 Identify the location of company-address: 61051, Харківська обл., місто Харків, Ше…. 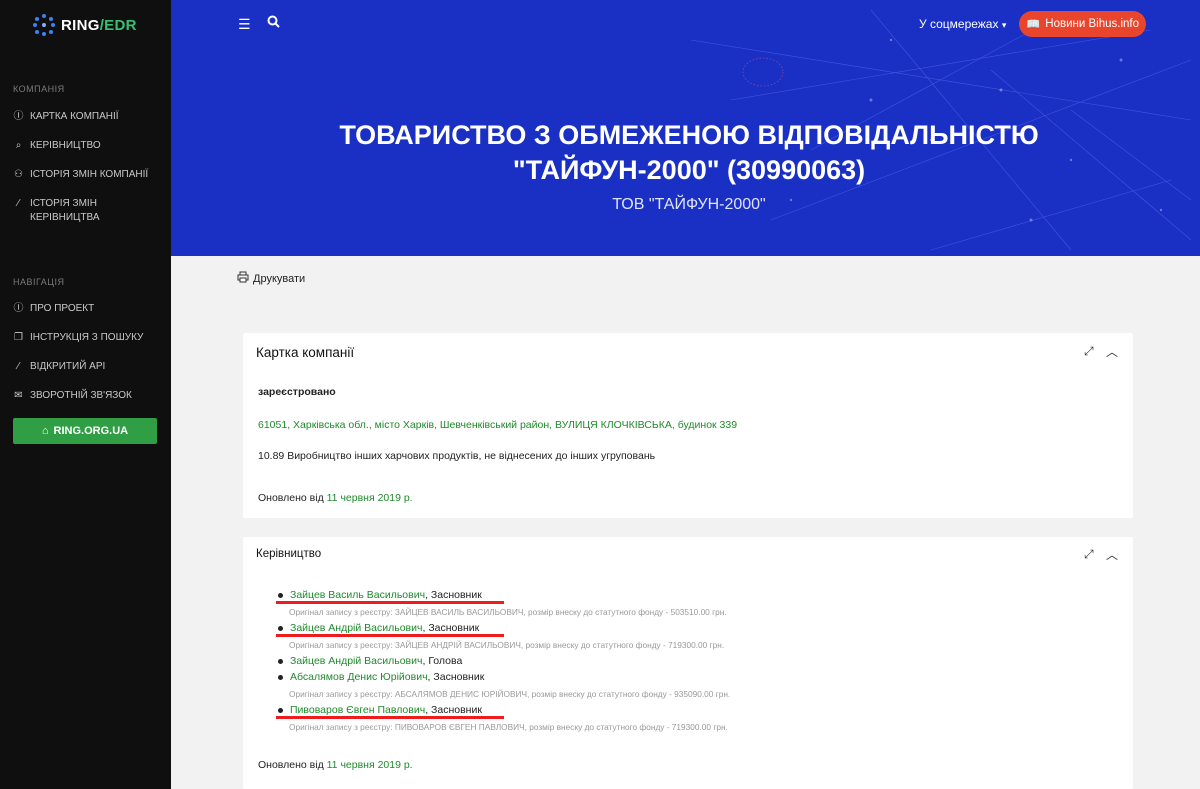
(497, 425).